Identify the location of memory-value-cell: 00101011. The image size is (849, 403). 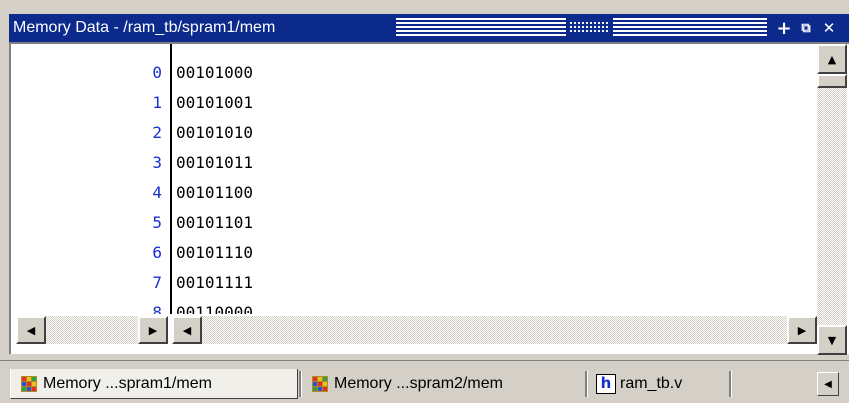
(214, 162).